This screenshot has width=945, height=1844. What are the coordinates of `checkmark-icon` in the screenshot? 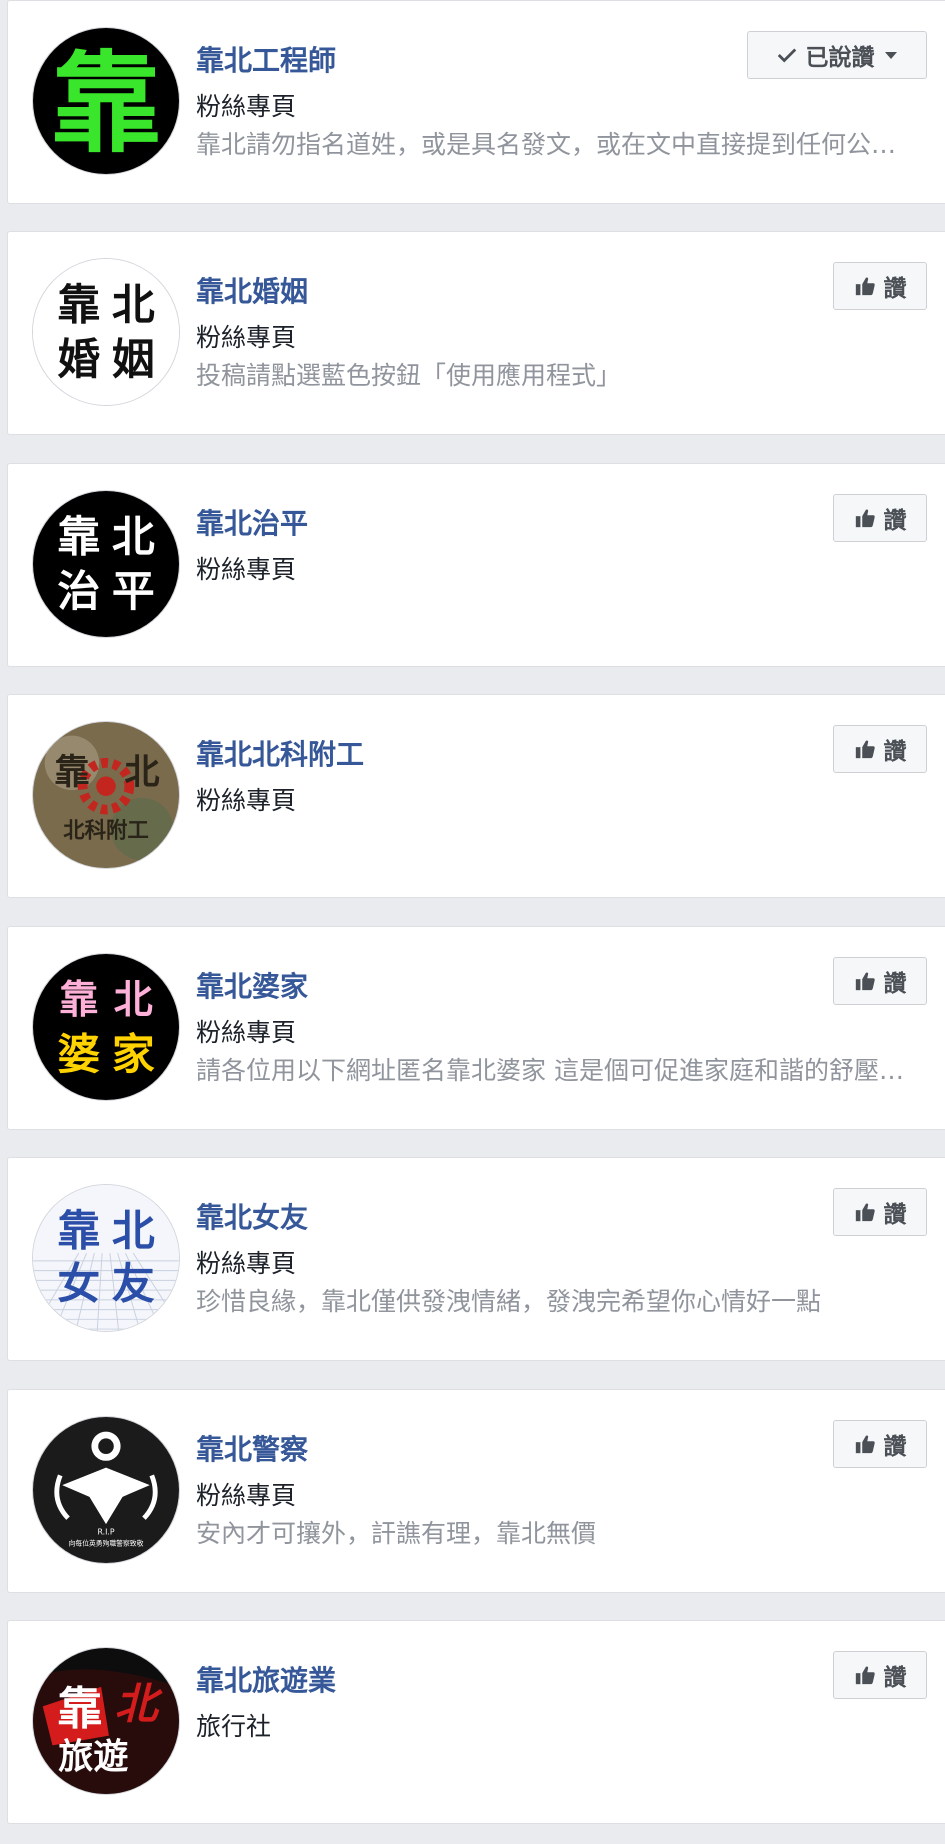 It's located at (786, 55).